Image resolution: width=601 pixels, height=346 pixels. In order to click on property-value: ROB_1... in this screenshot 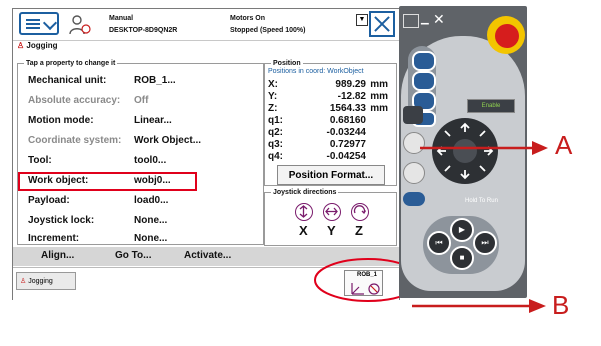, I will do `click(155, 80)`.